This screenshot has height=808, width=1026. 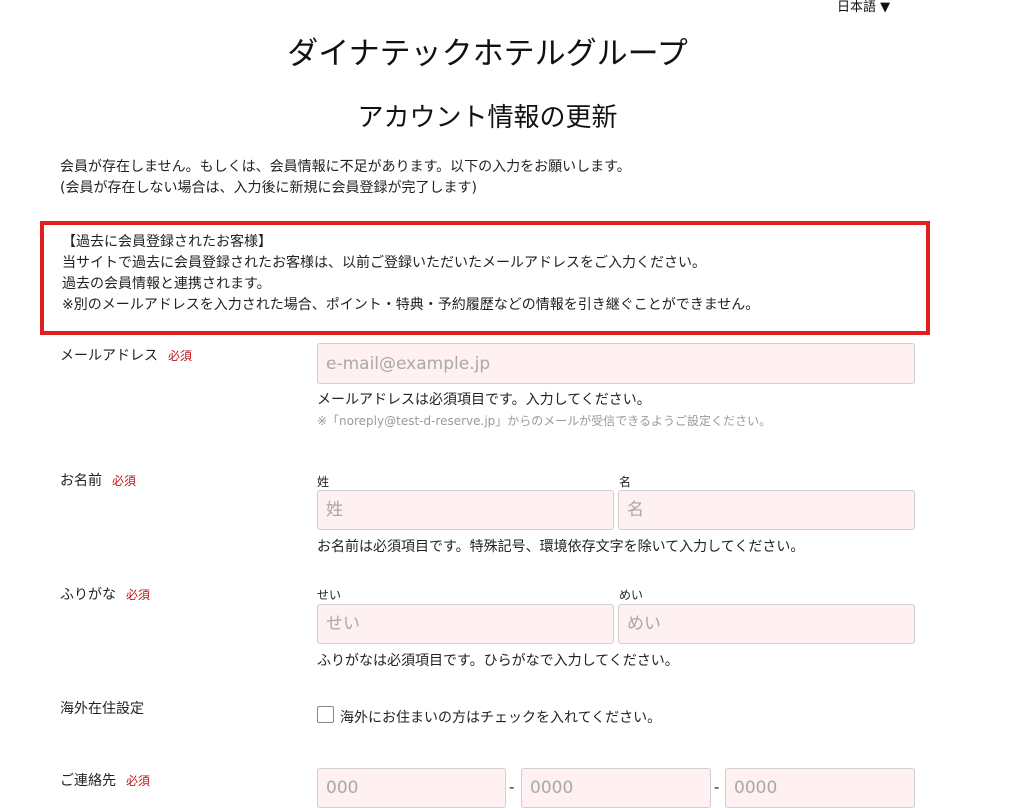 What do you see at coordinates (88, 595) in the screenshot?
I see `kana-label-text: ふりがな` at bounding box center [88, 595].